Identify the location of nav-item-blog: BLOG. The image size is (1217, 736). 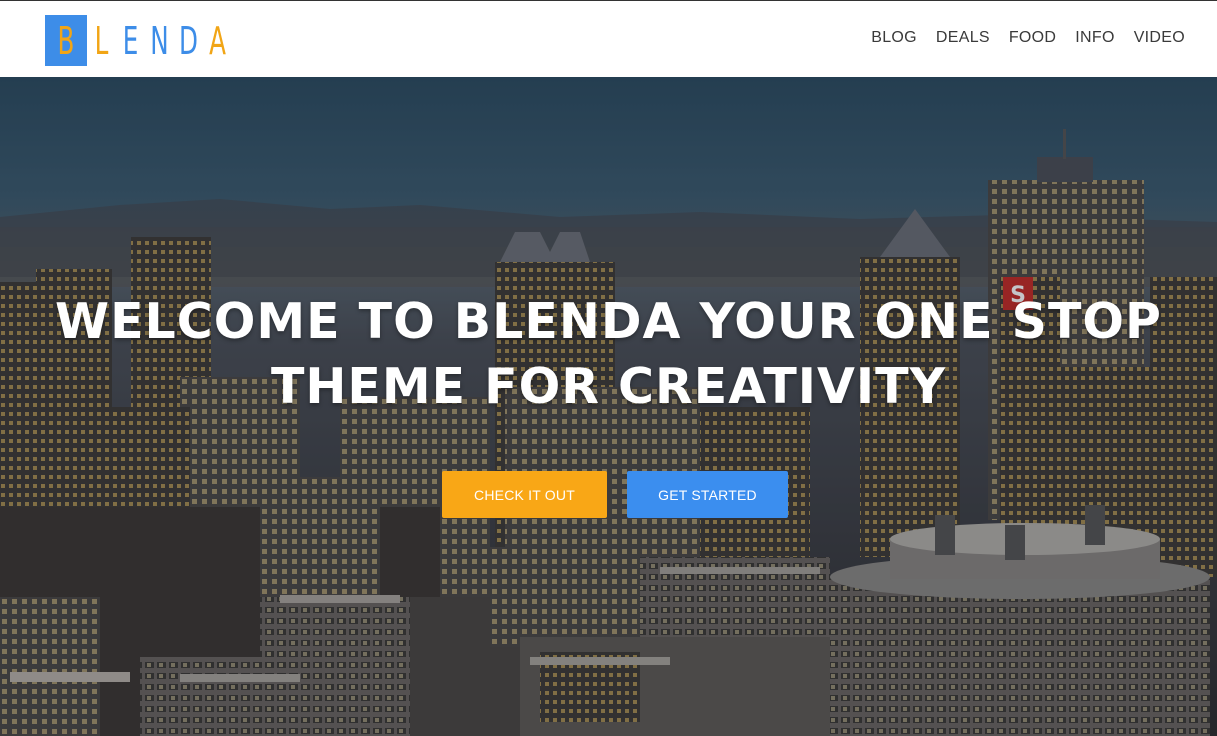
(894, 38).